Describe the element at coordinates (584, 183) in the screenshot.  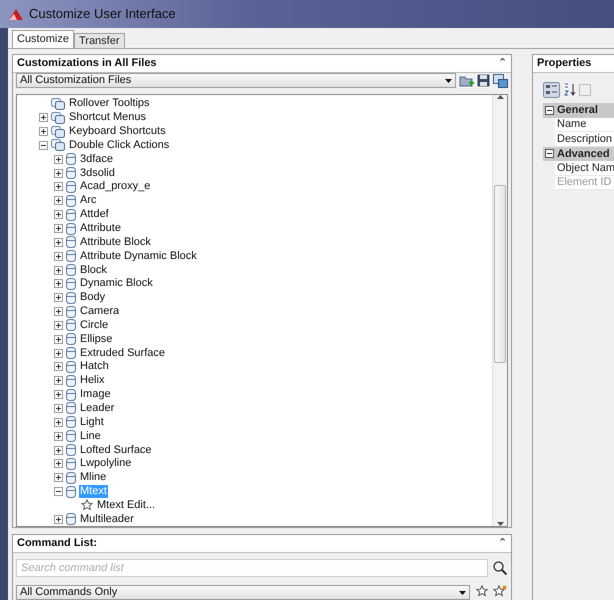
I see `property-name: Element ID` at that location.